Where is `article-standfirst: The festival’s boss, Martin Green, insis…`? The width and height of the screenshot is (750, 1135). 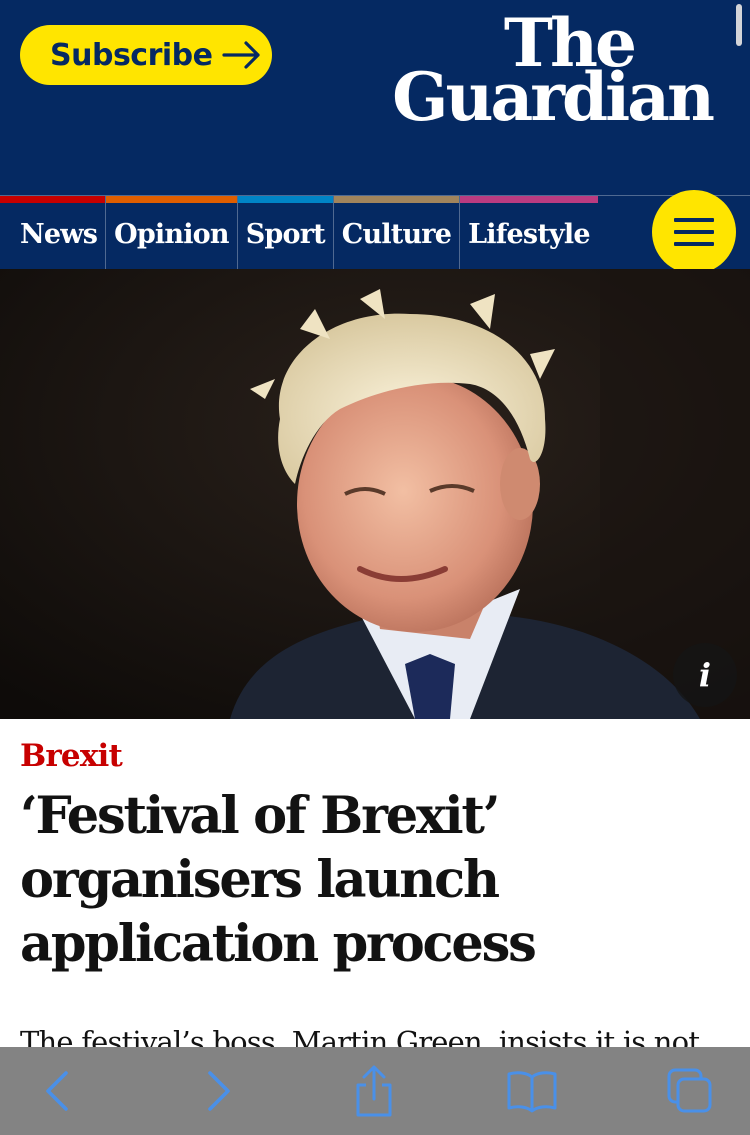 article-standfirst: The festival’s boss, Martin Green, insis… is located at coordinates (360, 1037).